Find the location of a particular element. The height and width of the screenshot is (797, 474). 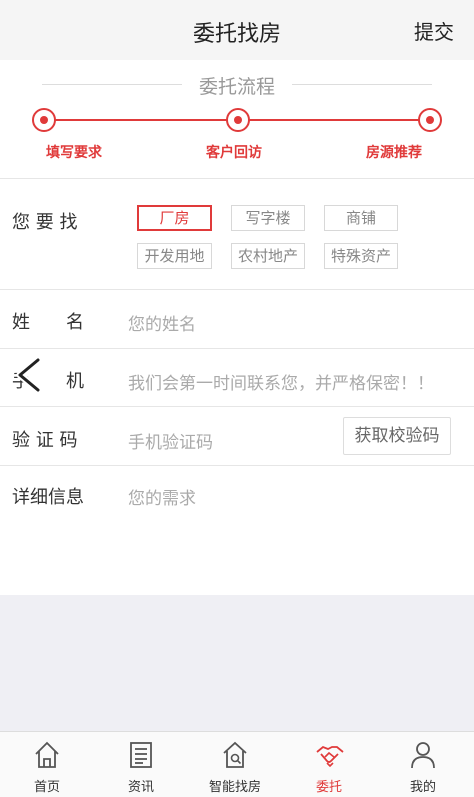

tab-news: 资讯 is located at coordinates (141, 764).